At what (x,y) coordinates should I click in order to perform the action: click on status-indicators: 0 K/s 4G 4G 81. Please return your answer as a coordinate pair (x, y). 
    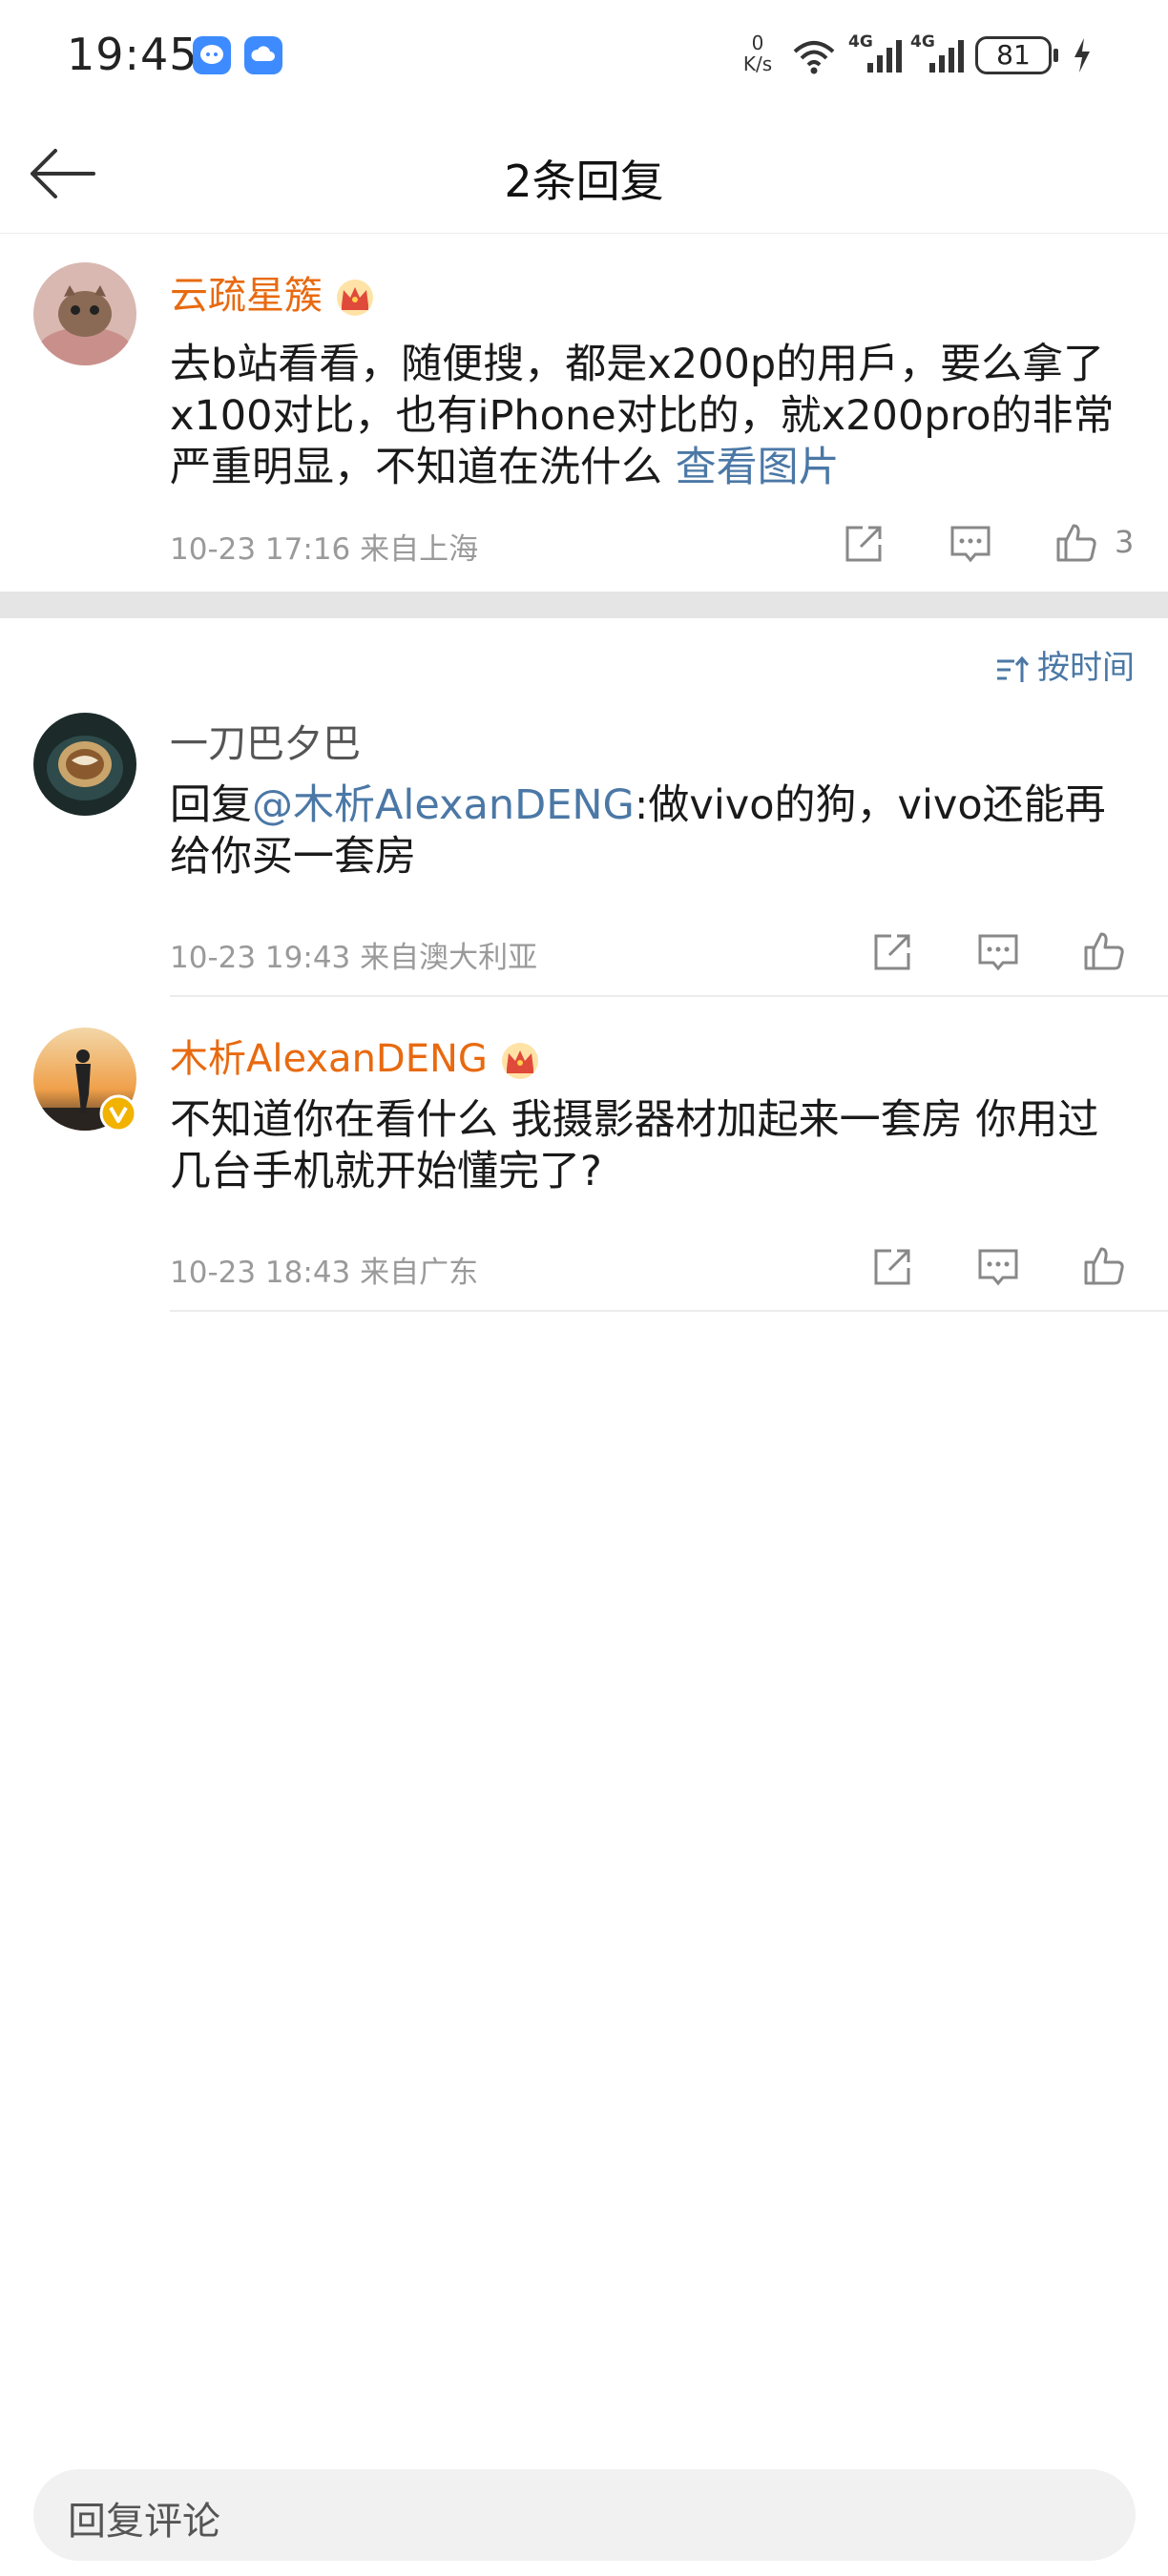
    Looking at the image, I should click on (929, 55).